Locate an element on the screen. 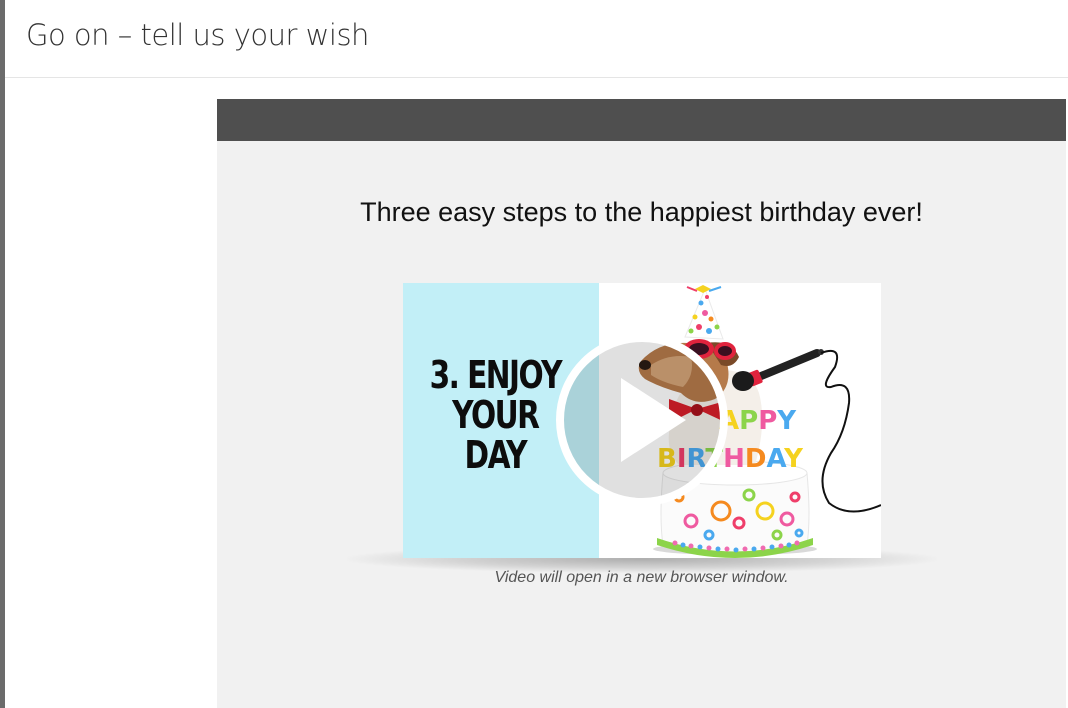  step-line: DAY is located at coordinates (496, 455).